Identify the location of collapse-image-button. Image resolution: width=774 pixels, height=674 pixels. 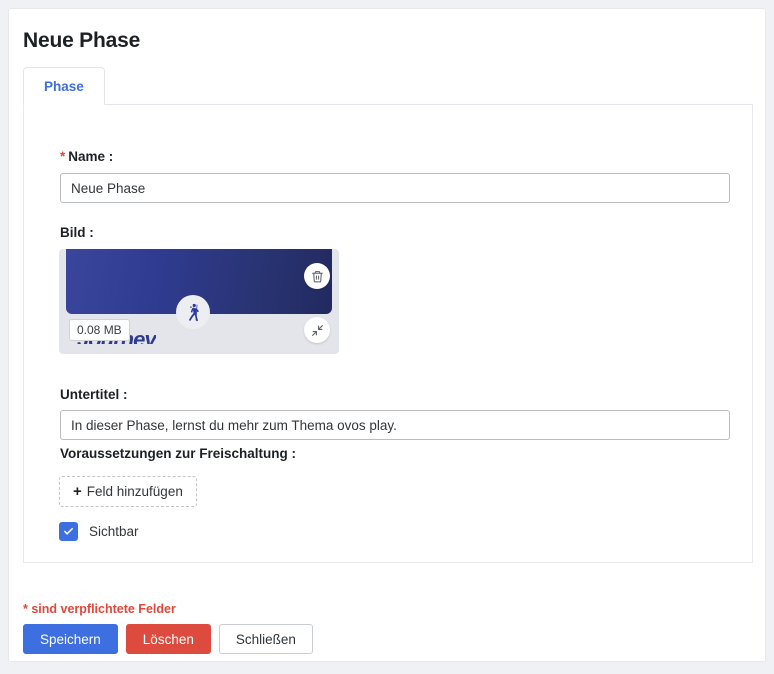
(317, 330).